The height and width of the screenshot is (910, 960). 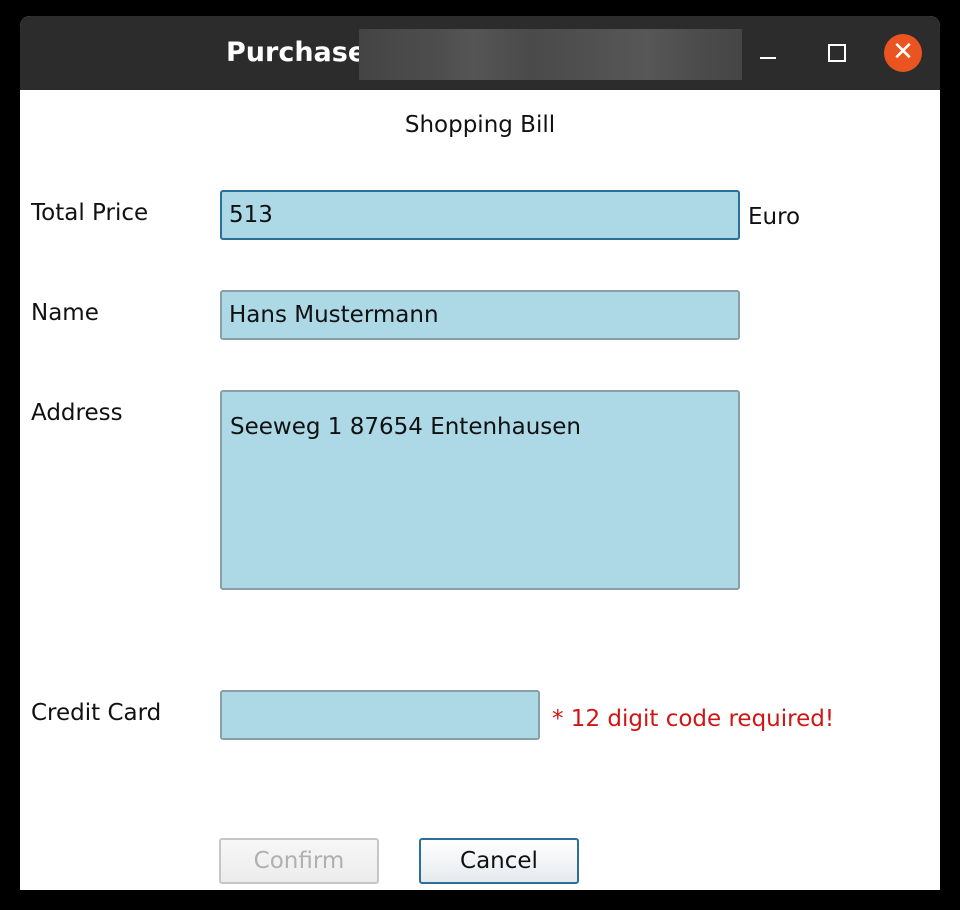 I want to click on window-title: Purchase, so click(x=296, y=52).